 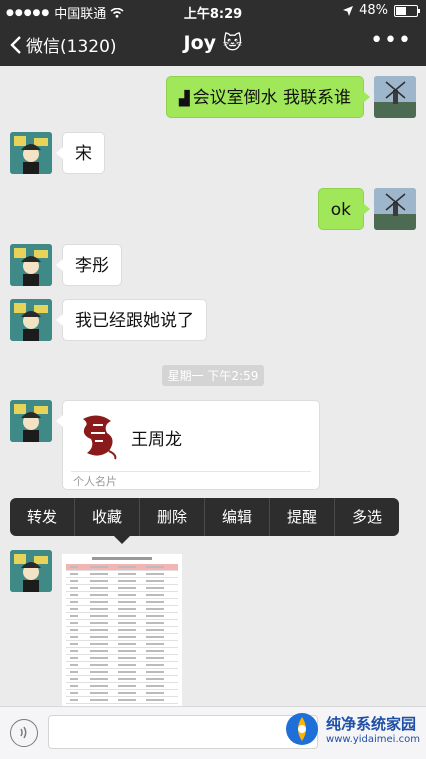 What do you see at coordinates (24, 733) in the screenshot?
I see `voice-input-button` at bounding box center [24, 733].